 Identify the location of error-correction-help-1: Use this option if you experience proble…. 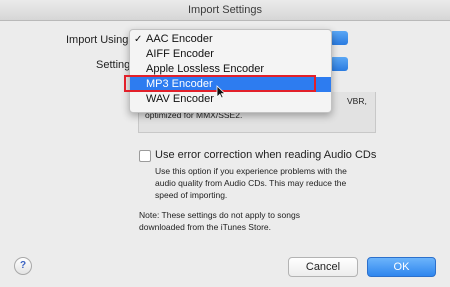
(251, 171).